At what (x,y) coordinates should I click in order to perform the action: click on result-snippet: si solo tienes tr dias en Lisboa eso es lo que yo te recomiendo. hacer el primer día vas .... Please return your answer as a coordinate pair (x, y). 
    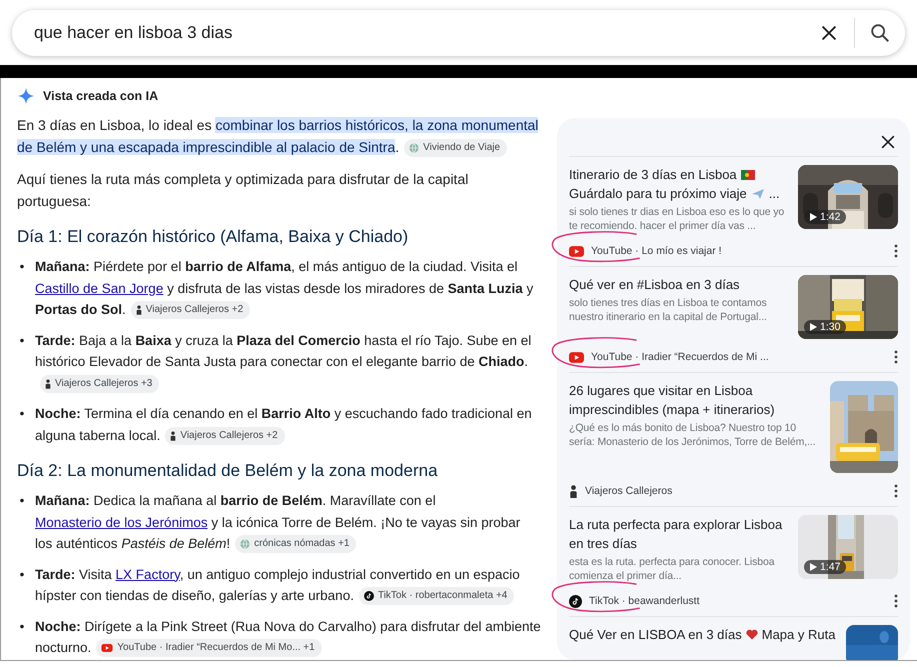
    Looking at the image, I should click on (677, 219).